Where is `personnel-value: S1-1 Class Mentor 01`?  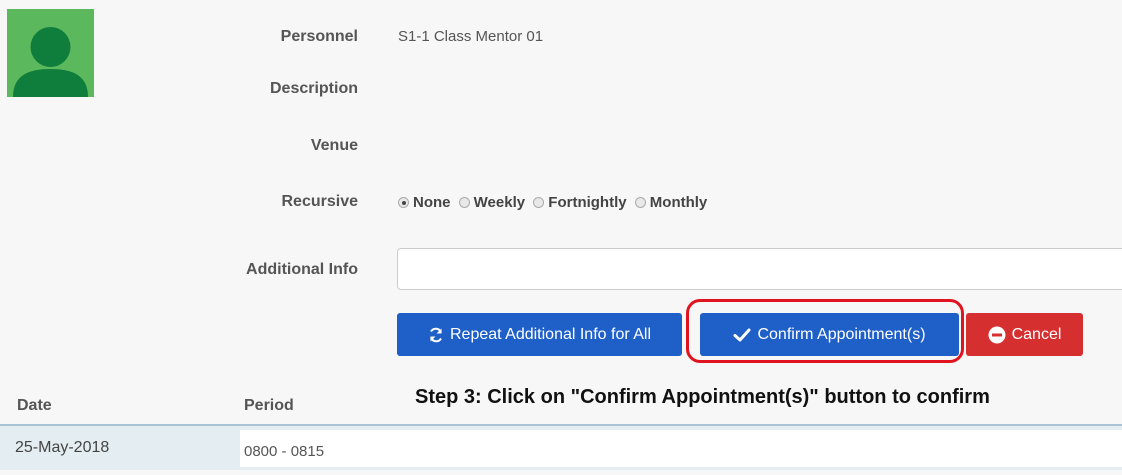
personnel-value: S1-1 Class Mentor 01 is located at coordinates (471, 36).